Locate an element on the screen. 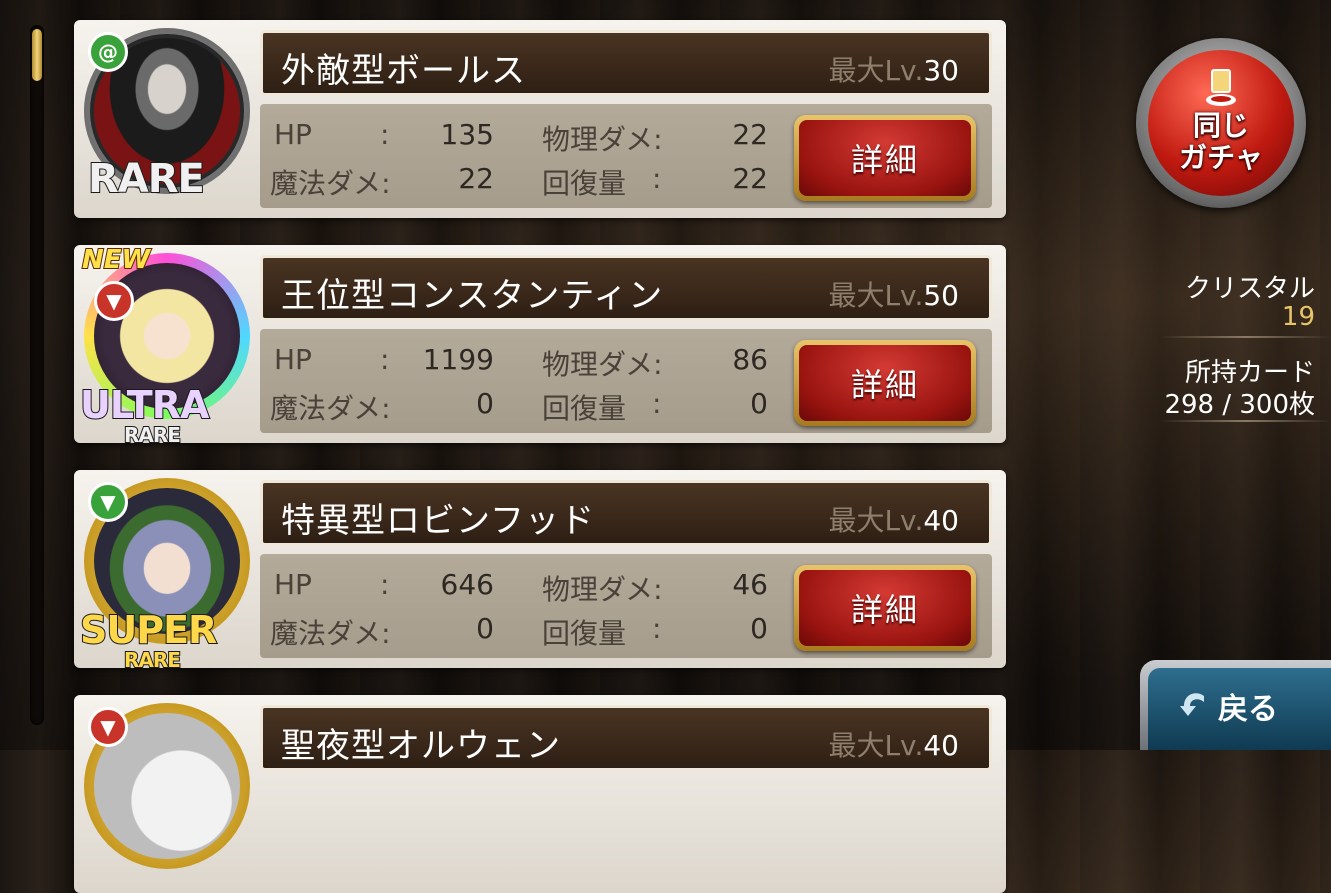 The image size is (1331, 893). card-name-bar: 王位型コンスタンティン 最大Lv.50 is located at coordinates (626, 288).